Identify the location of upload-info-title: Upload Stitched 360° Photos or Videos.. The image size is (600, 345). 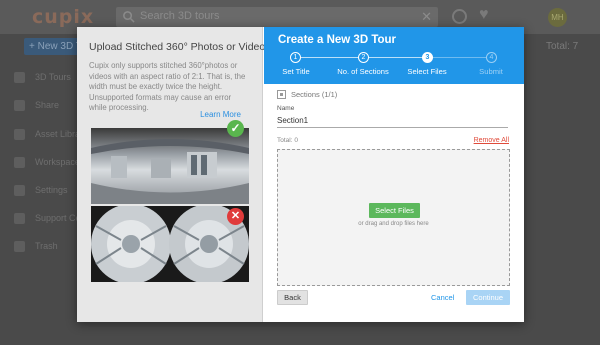
(181, 47).